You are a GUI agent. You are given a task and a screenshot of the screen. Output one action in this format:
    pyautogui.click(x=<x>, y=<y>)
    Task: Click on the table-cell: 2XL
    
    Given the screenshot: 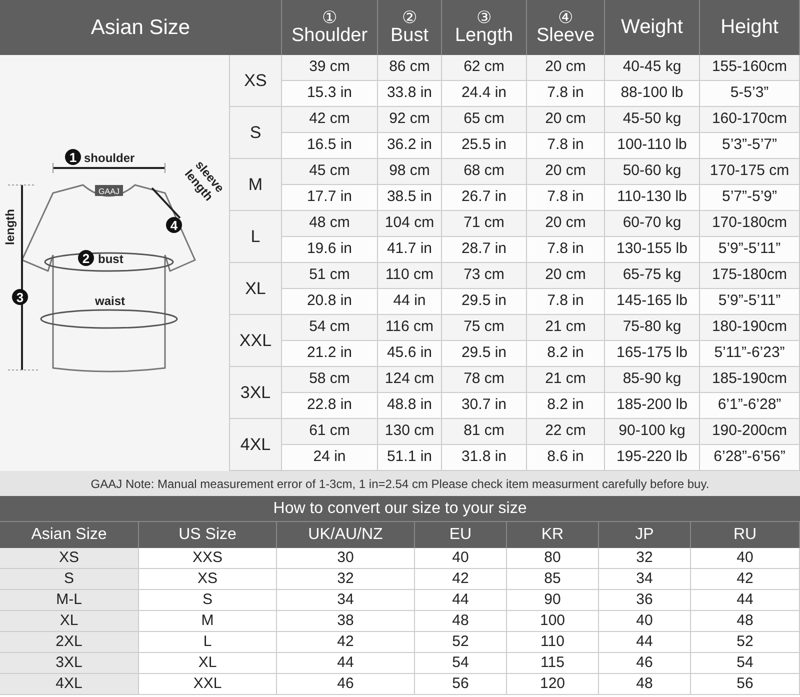 What is the action you would take?
    pyautogui.click(x=69, y=642)
    